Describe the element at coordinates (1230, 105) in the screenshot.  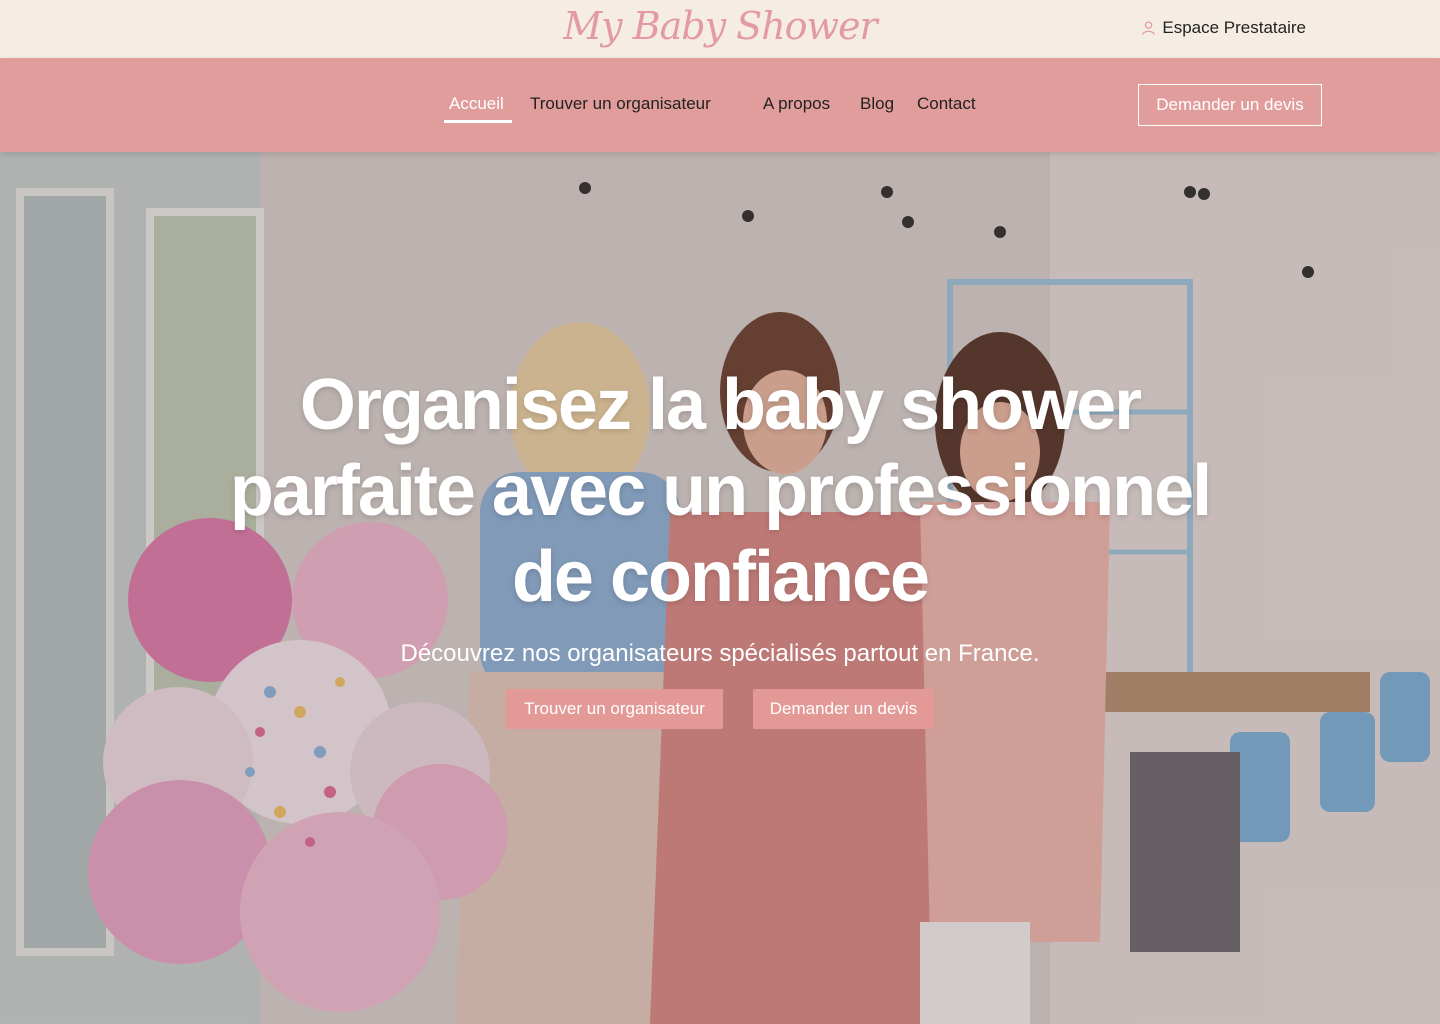
I see `demander-devis-nav-button: Demander un devis` at that location.